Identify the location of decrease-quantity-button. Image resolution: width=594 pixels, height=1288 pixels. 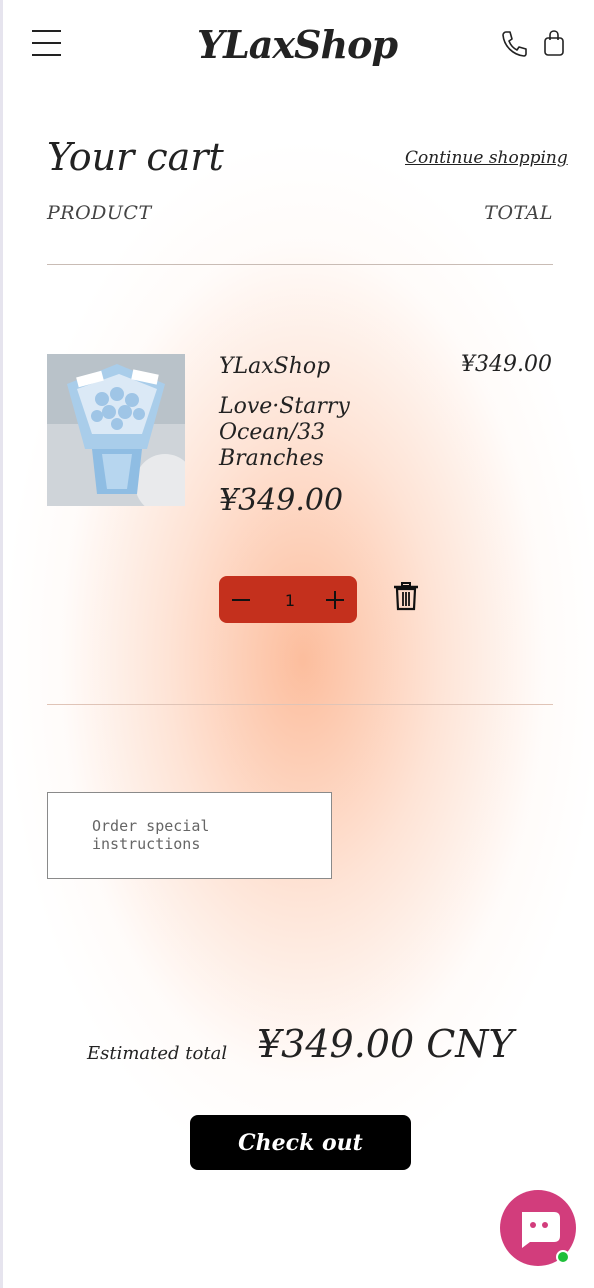
(241, 599).